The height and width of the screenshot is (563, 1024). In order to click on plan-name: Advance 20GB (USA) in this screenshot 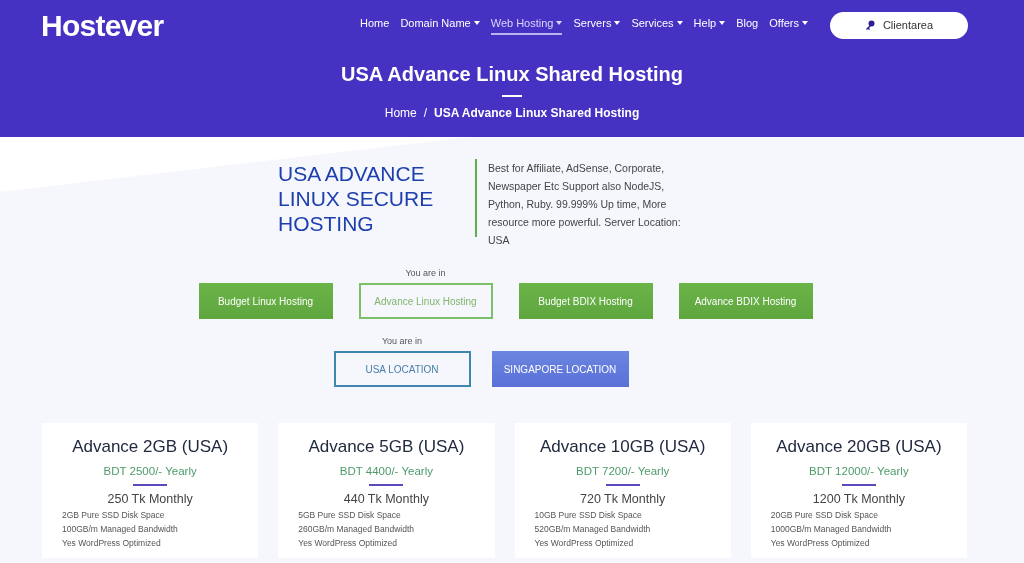, I will do `click(859, 447)`.